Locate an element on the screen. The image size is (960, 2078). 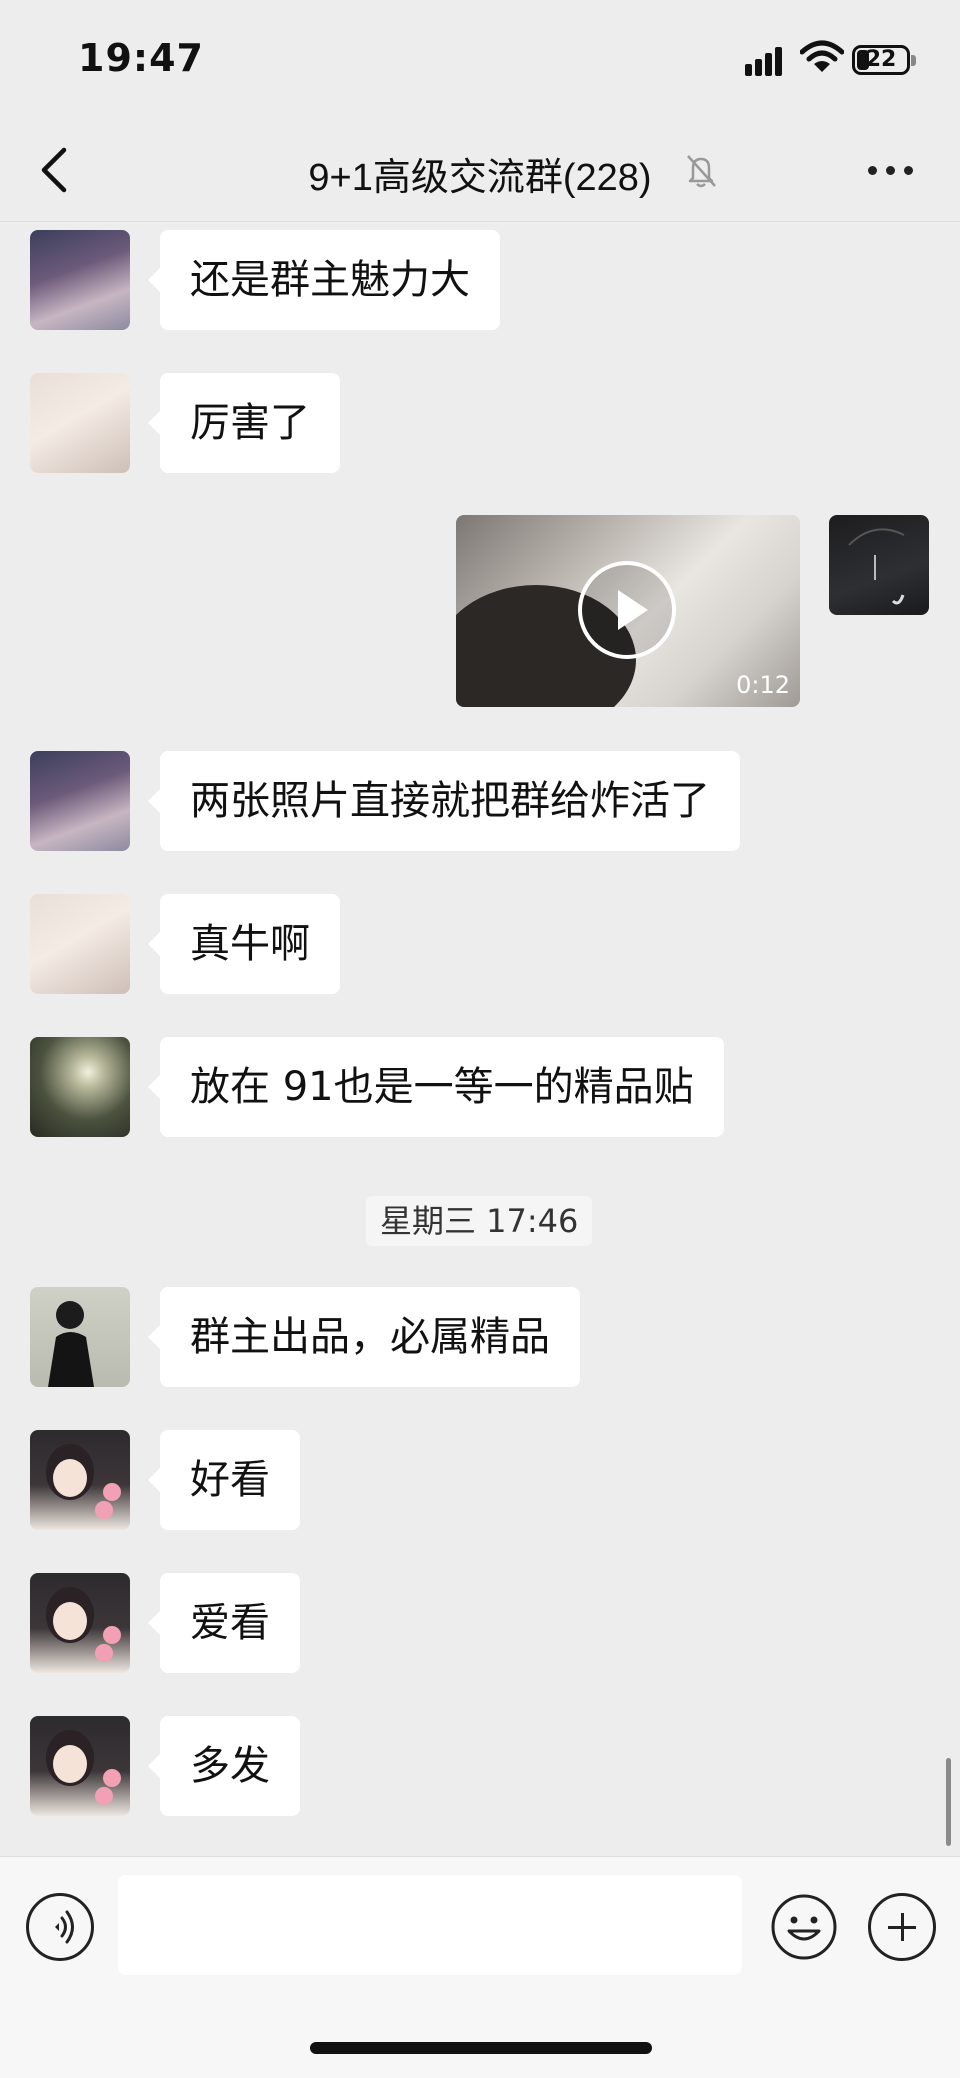
message-bubble: 真牛啊 is located at coordinates (244, 944).